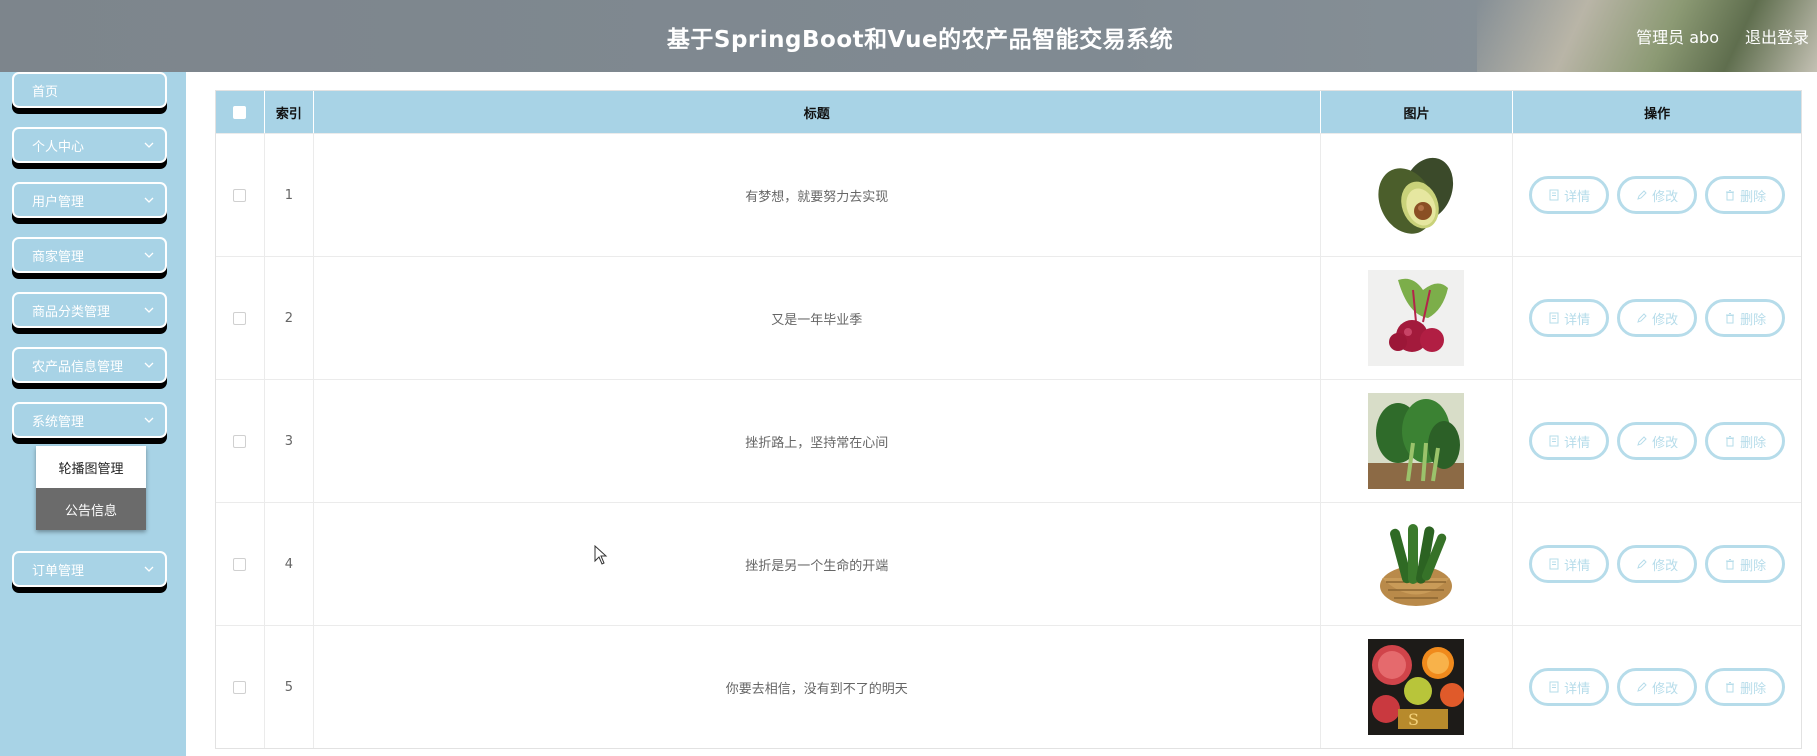 This screenshot has width=1817, height=756. What do you see at coordinates (1657, 114) in the screenshot?
I see `column-header-actions: 操作` at bounding box center [1657, 114].